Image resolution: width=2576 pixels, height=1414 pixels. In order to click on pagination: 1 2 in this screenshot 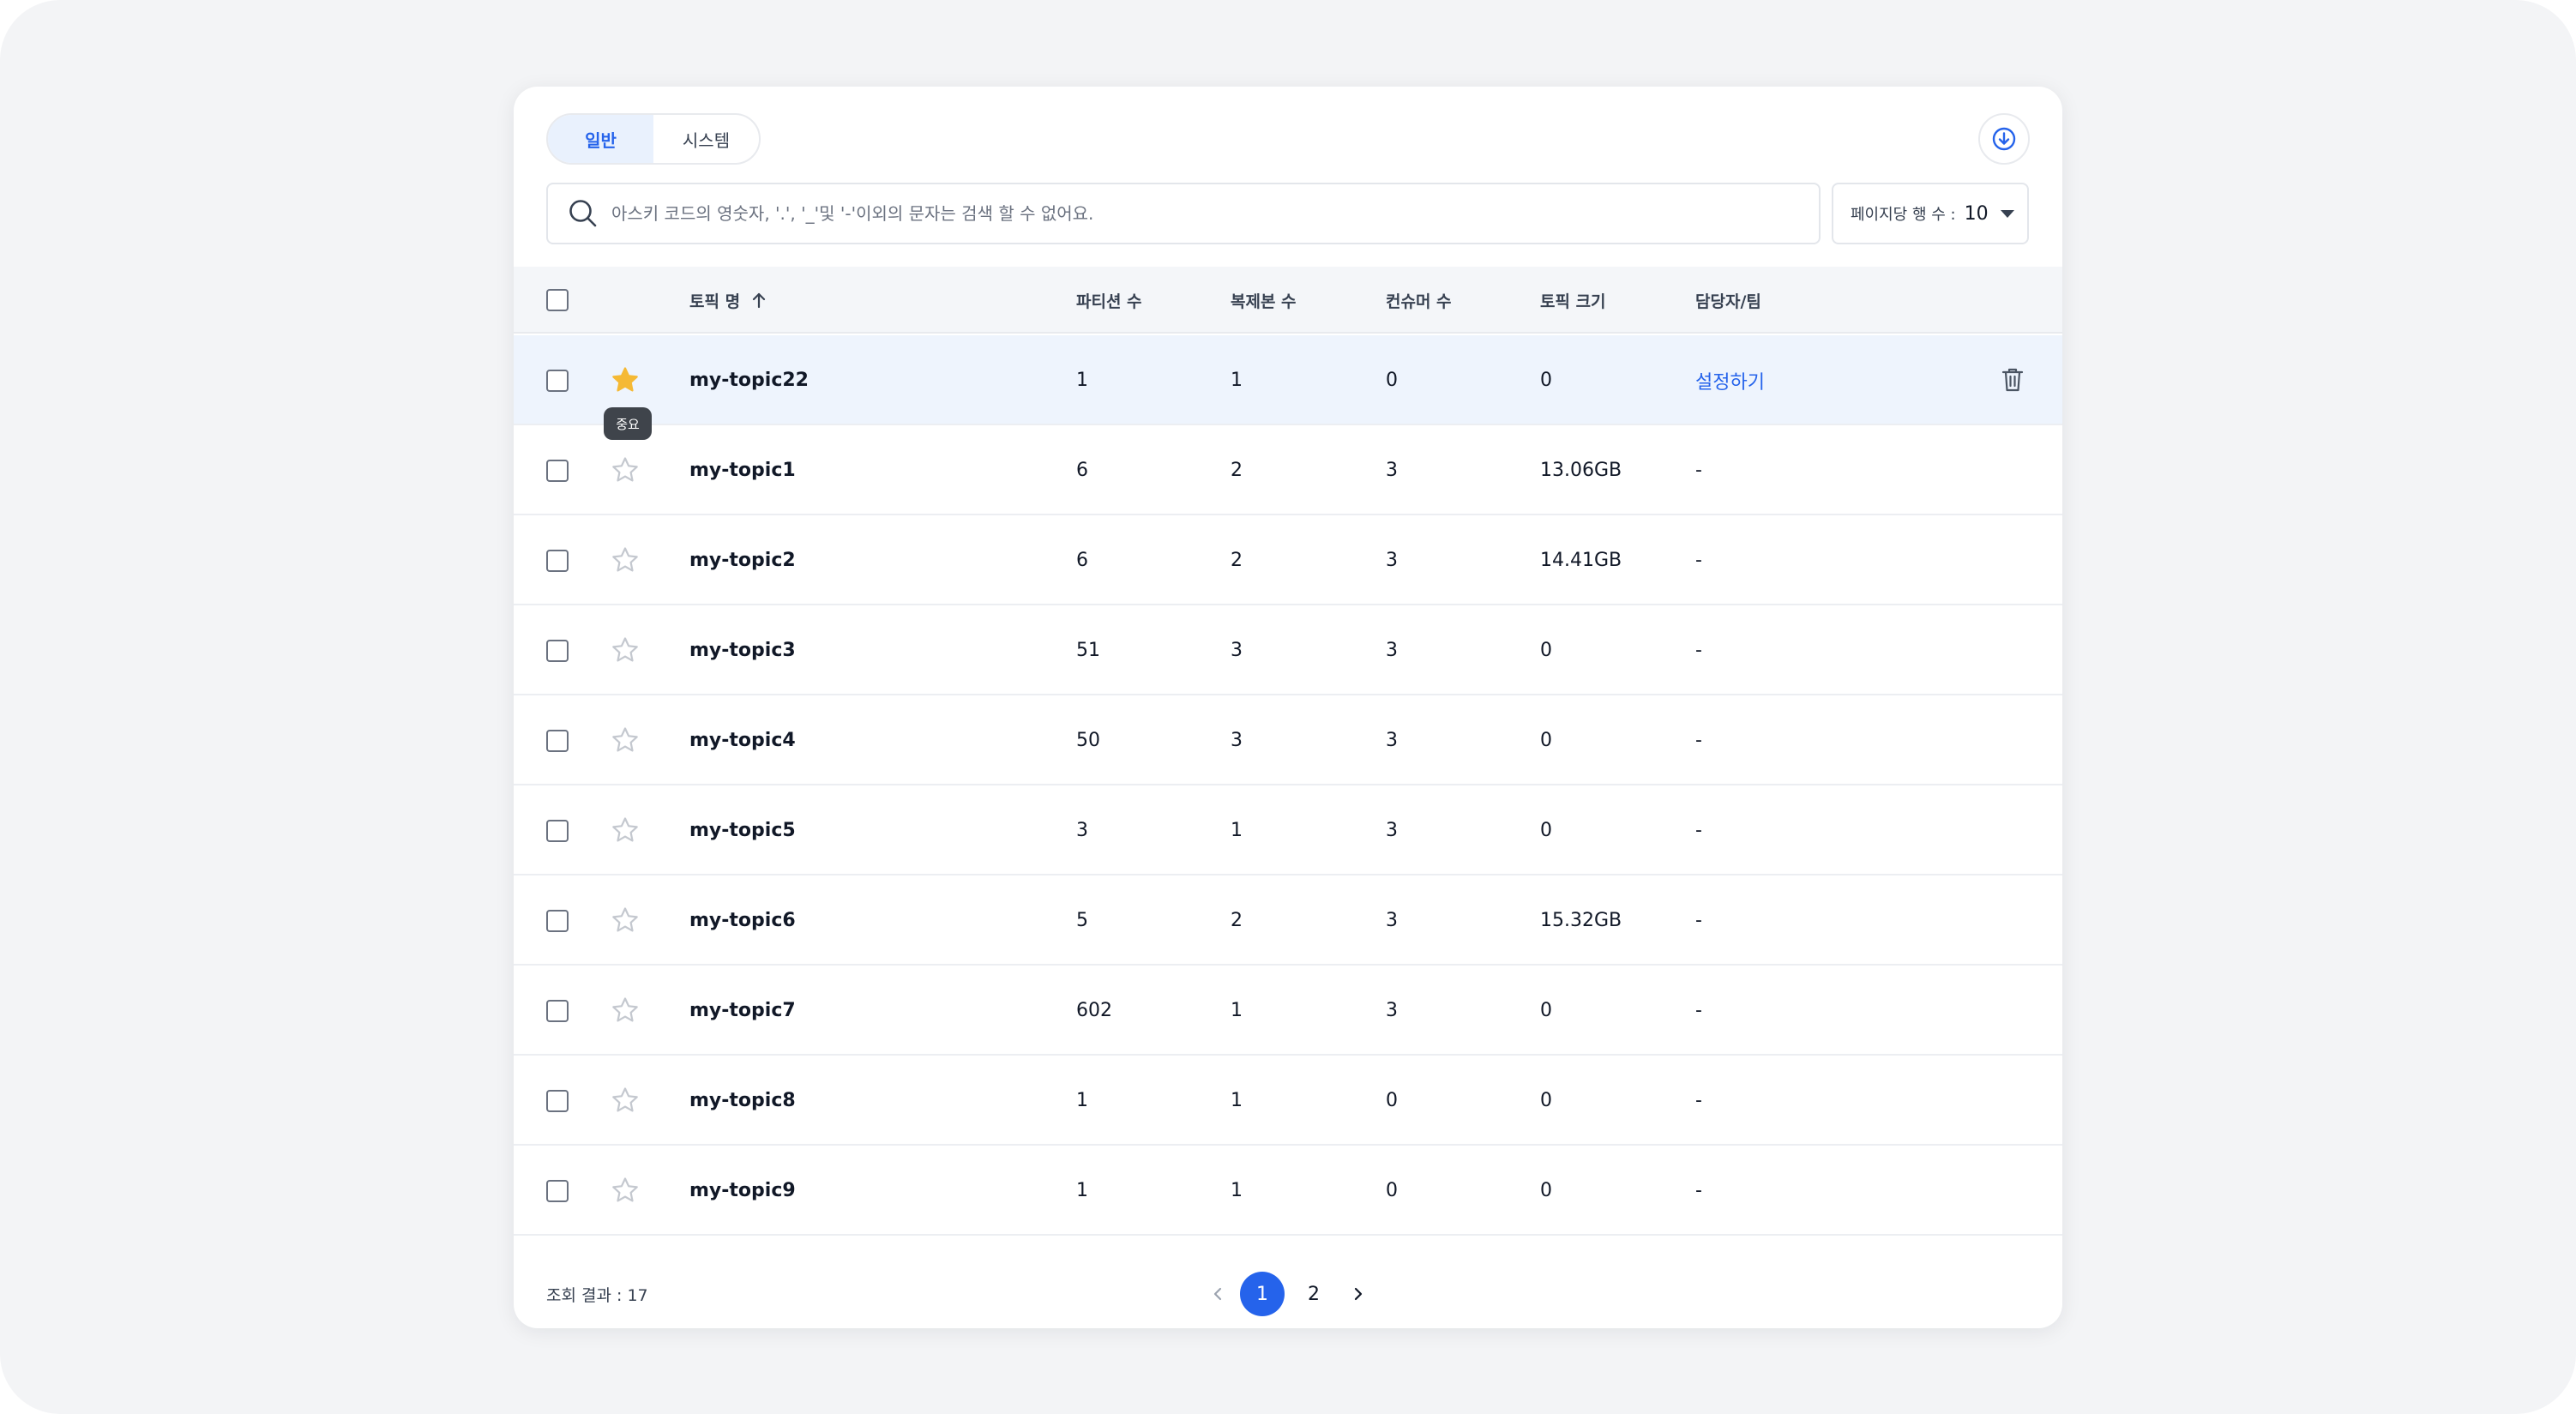, I will do `click(1288, 1294)`.